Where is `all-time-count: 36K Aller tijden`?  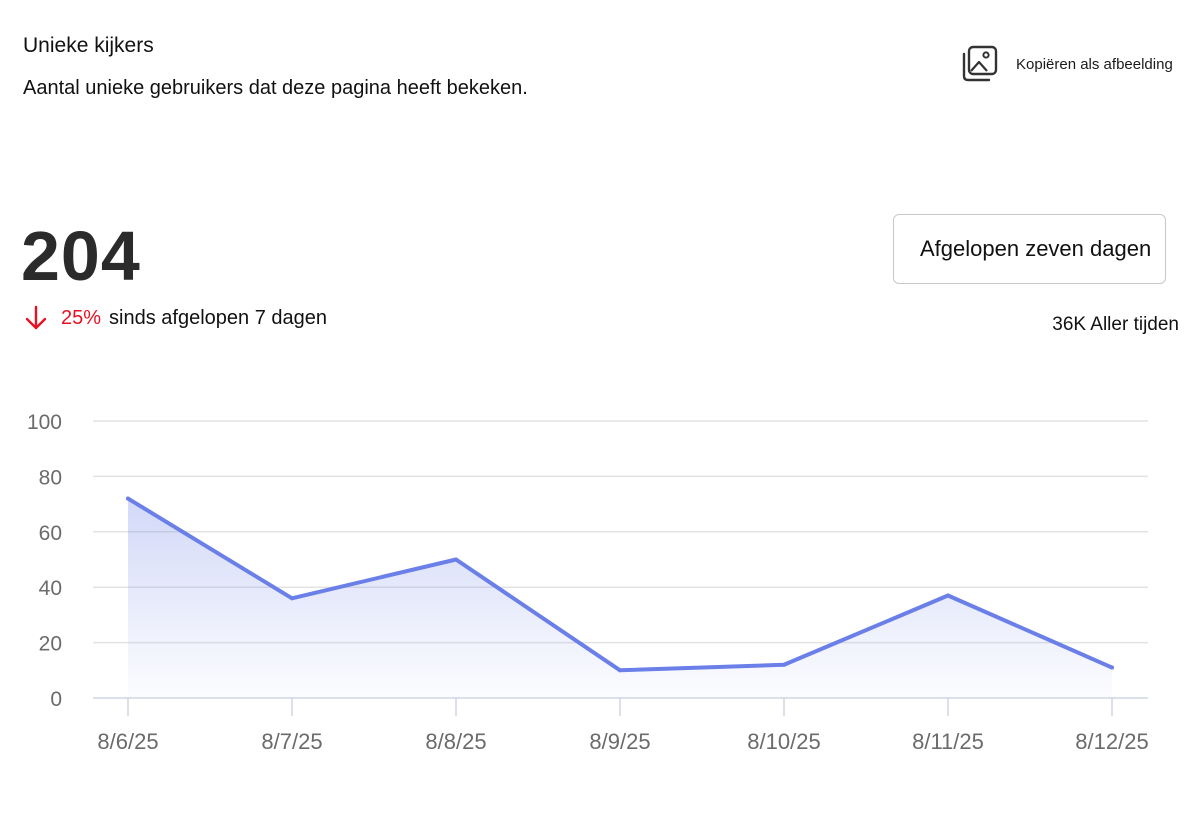 all-time-count: 36K Aller tijden is located at coordinates (1115, 324).